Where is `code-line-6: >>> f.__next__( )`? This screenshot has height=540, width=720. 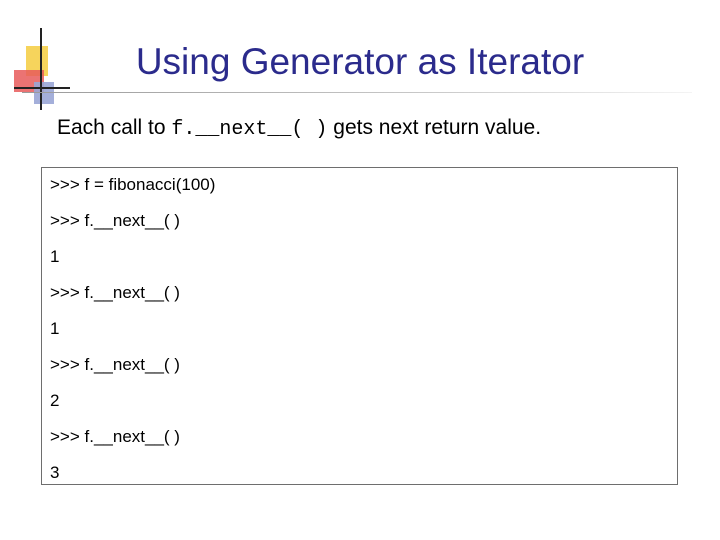
code-line-6: >>> f.__next__( ) is located at coordinates (115, 364).